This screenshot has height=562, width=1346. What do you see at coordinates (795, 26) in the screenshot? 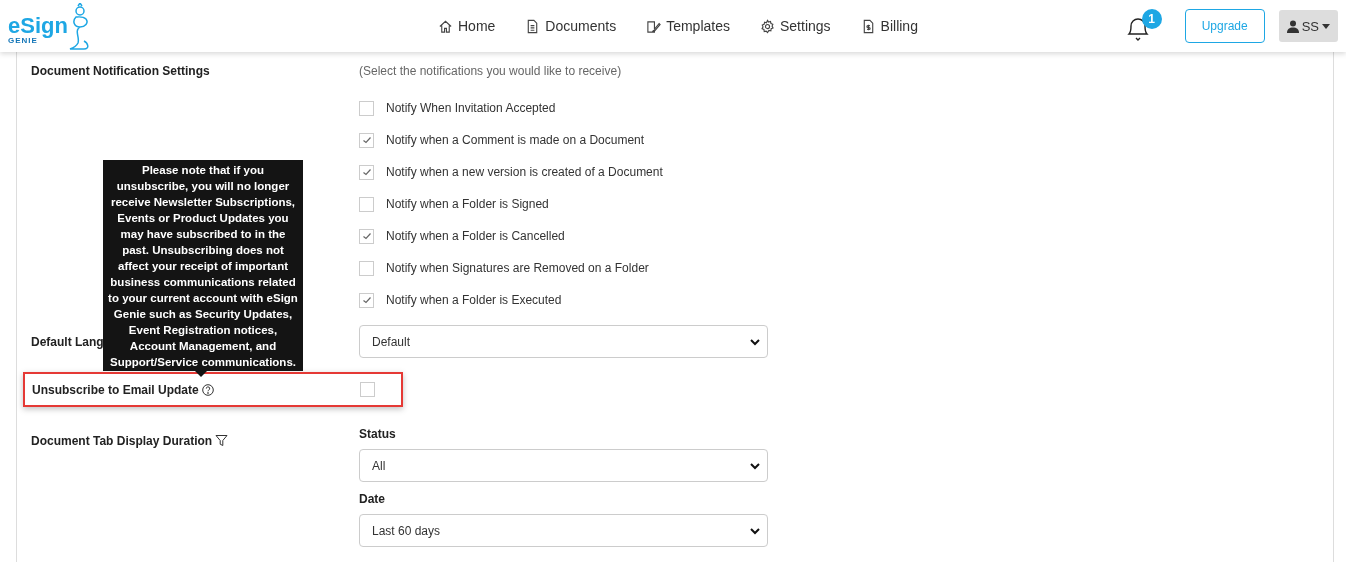
I see `nav-link: Settings` at bounding box center [795, 26].